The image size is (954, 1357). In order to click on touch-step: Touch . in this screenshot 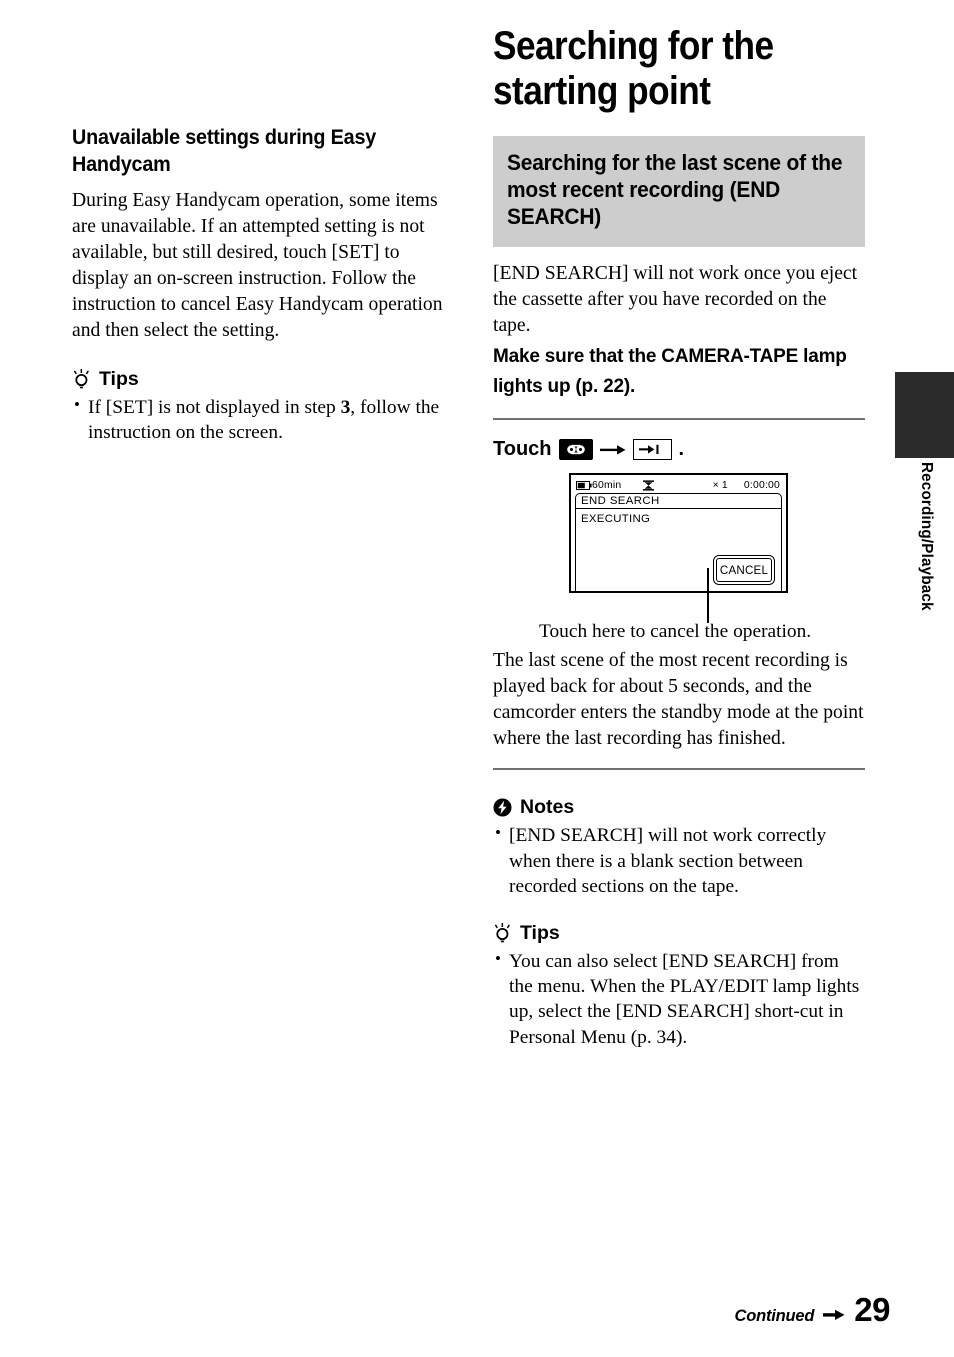, I will do `click(679, 449)`.